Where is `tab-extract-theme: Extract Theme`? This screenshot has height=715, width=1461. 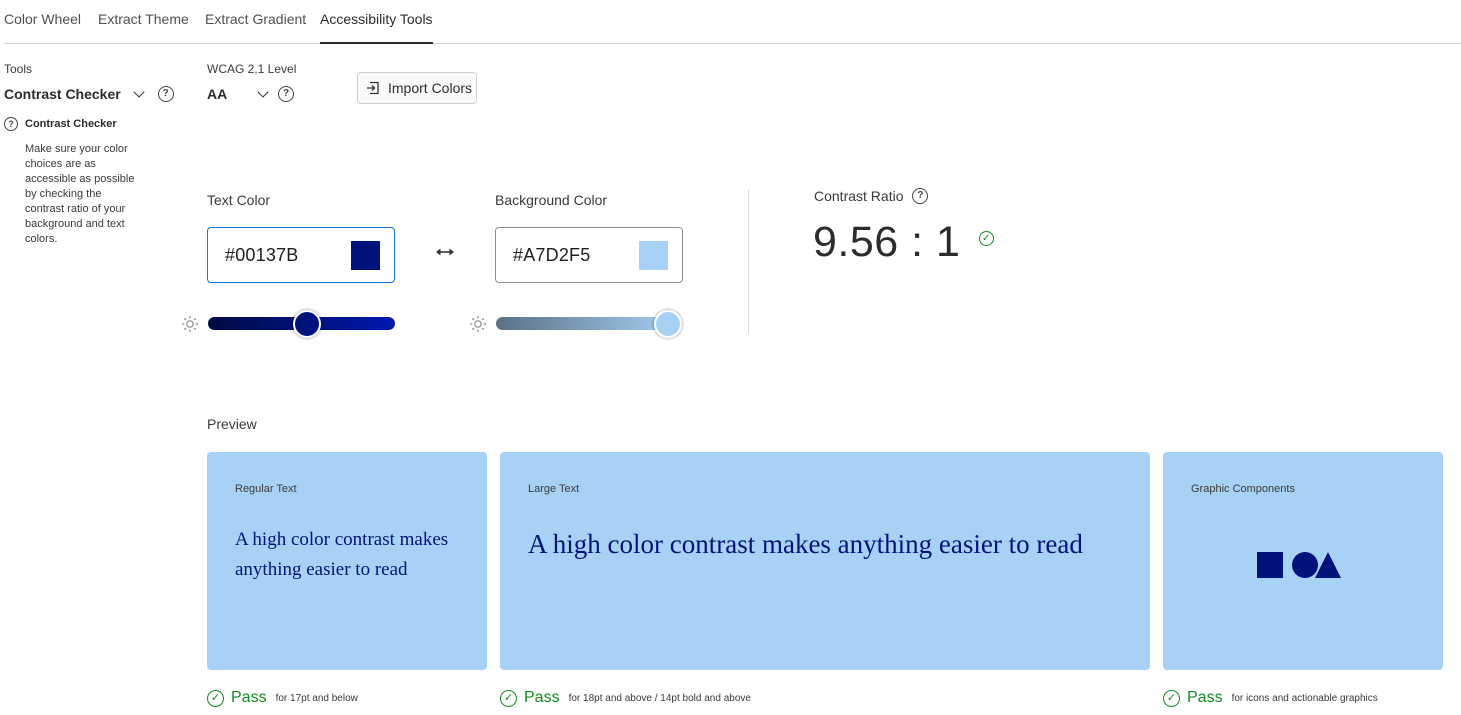 tab-extract-theme: Extract Theme is located at coordinates (143, 27).